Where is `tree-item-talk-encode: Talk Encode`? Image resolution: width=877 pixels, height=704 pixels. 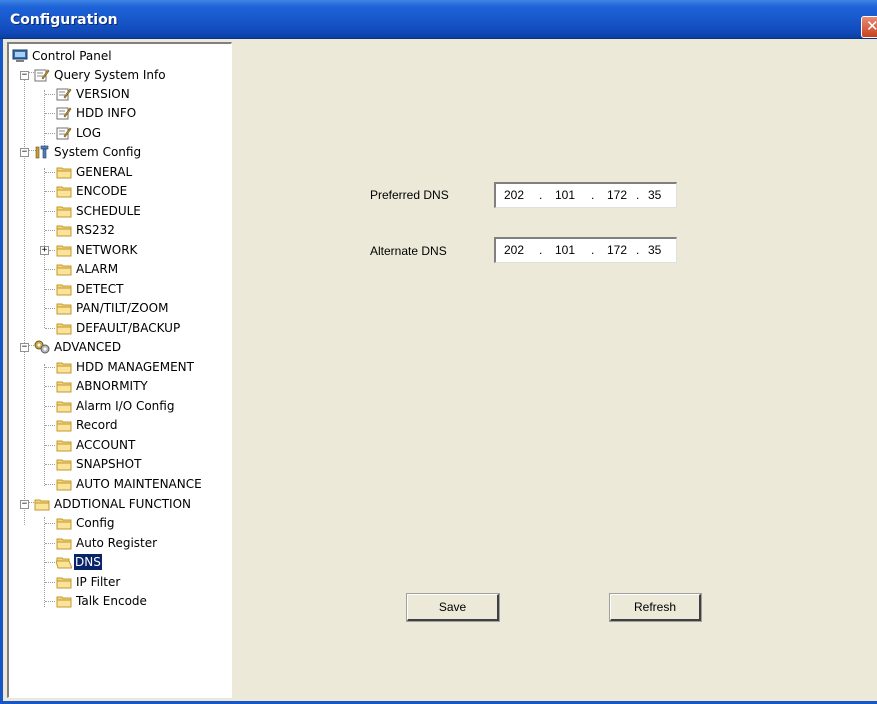 tree-item-talk-encode: Talk Encode is located at coordinates (121, 601).